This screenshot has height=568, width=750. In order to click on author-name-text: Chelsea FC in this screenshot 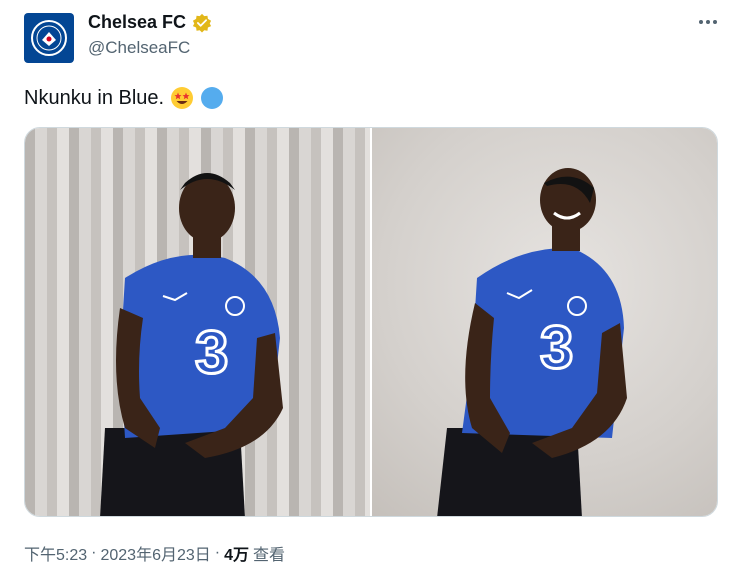, I will do `click(137, 22)`.